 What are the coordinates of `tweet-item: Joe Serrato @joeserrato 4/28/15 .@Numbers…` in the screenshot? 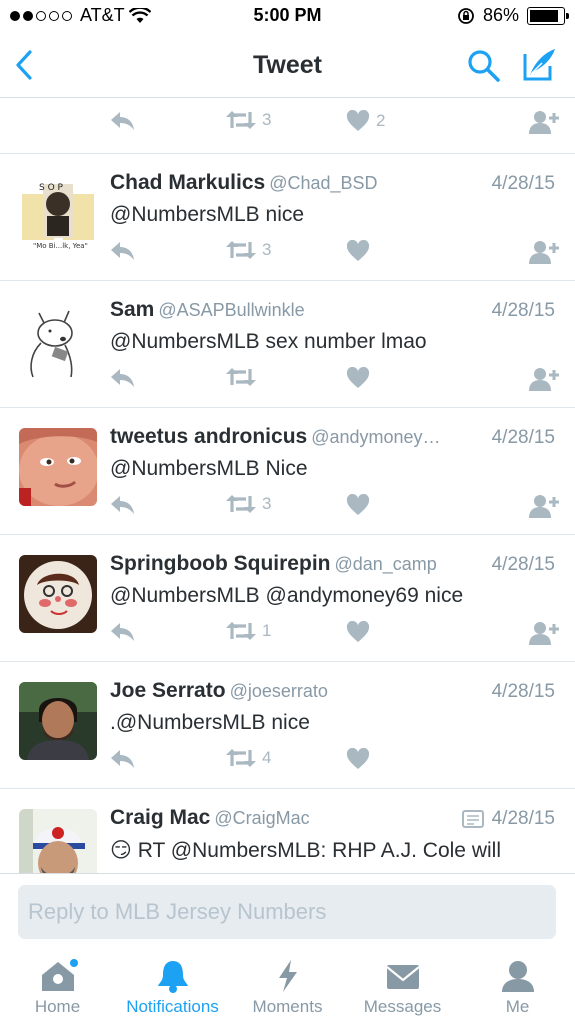 It's located at (287, 724).